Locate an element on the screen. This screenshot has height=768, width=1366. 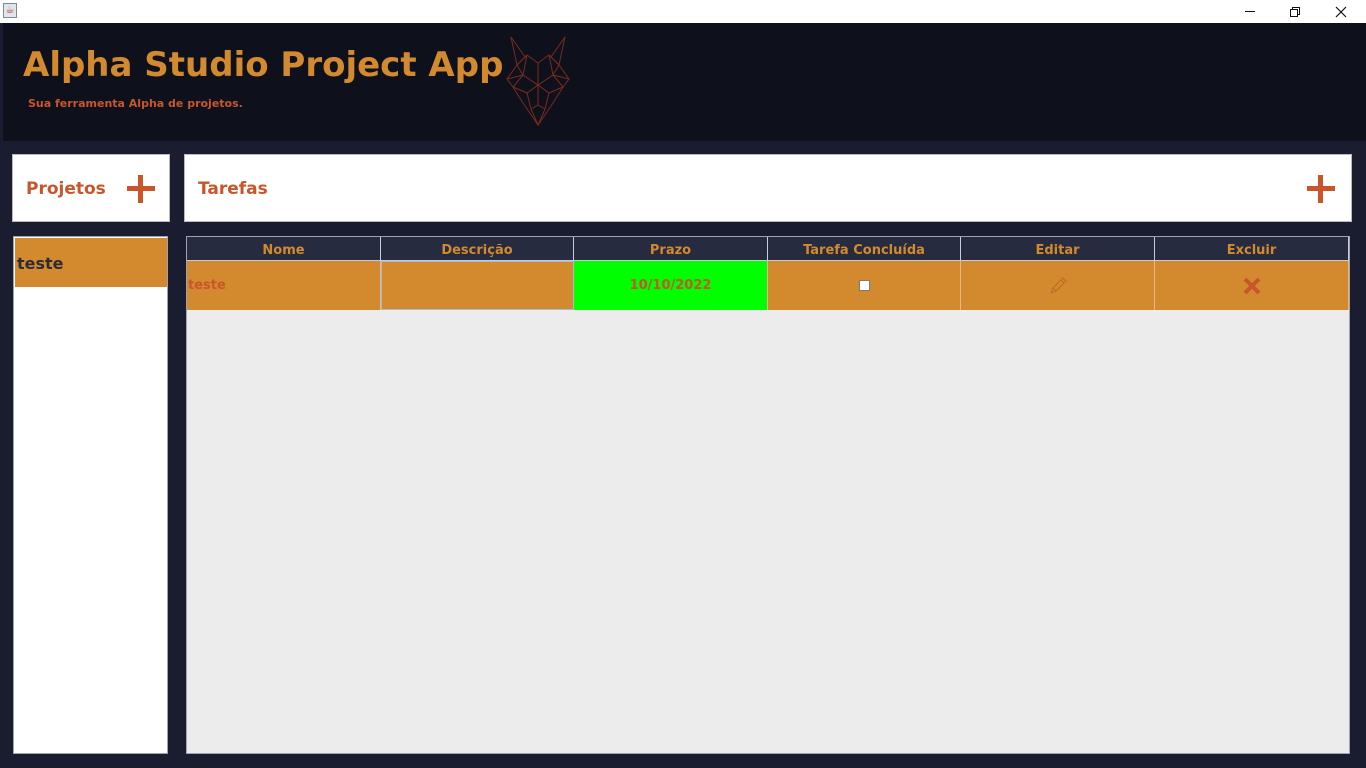
project-list-item: teste is located at coordinates (91, 262).